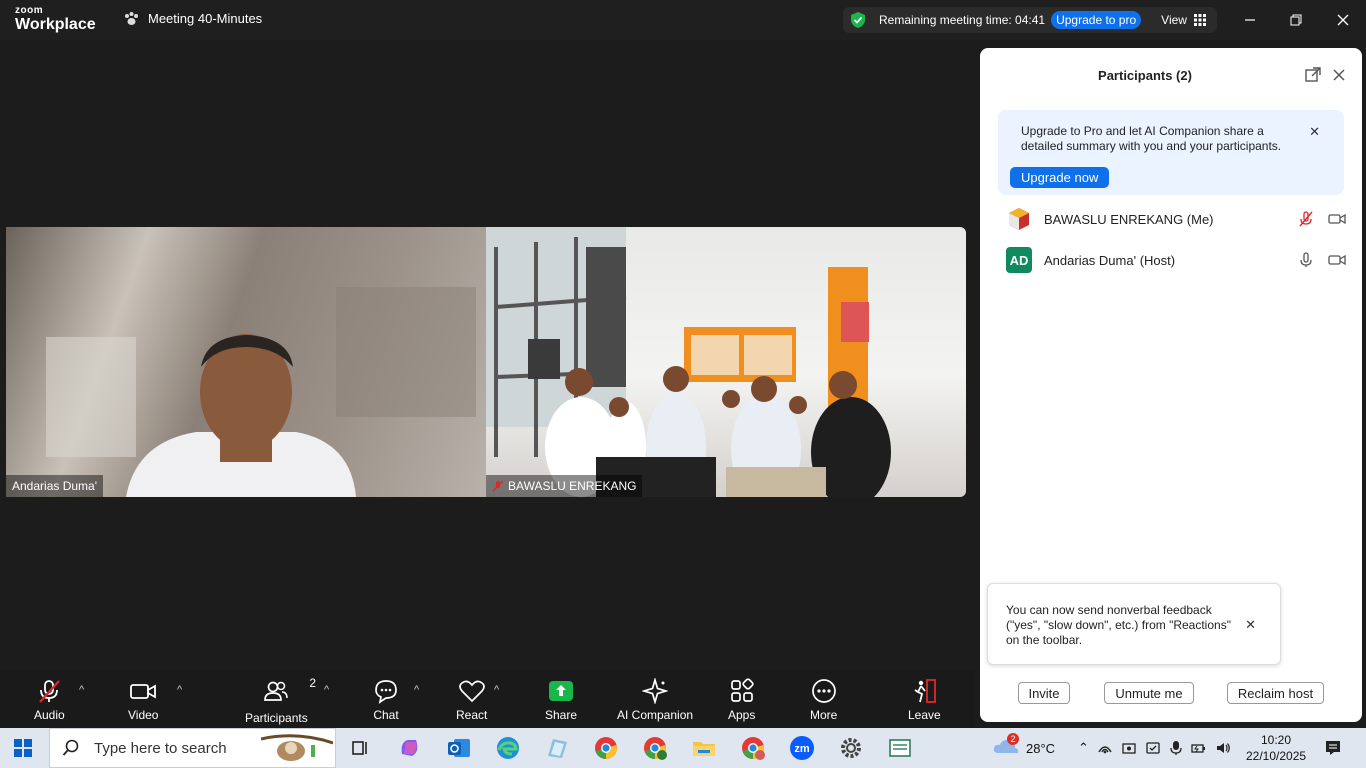 This screenshot has height=768, width=1366. What do you see at coordinates (924, 715) in the screenshot?
I see `leave-label: Leave` at bounding box center [924, 715].